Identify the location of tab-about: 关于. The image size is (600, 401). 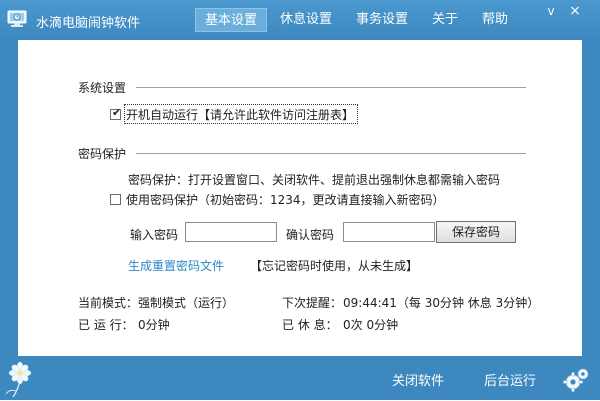
(445, 20).